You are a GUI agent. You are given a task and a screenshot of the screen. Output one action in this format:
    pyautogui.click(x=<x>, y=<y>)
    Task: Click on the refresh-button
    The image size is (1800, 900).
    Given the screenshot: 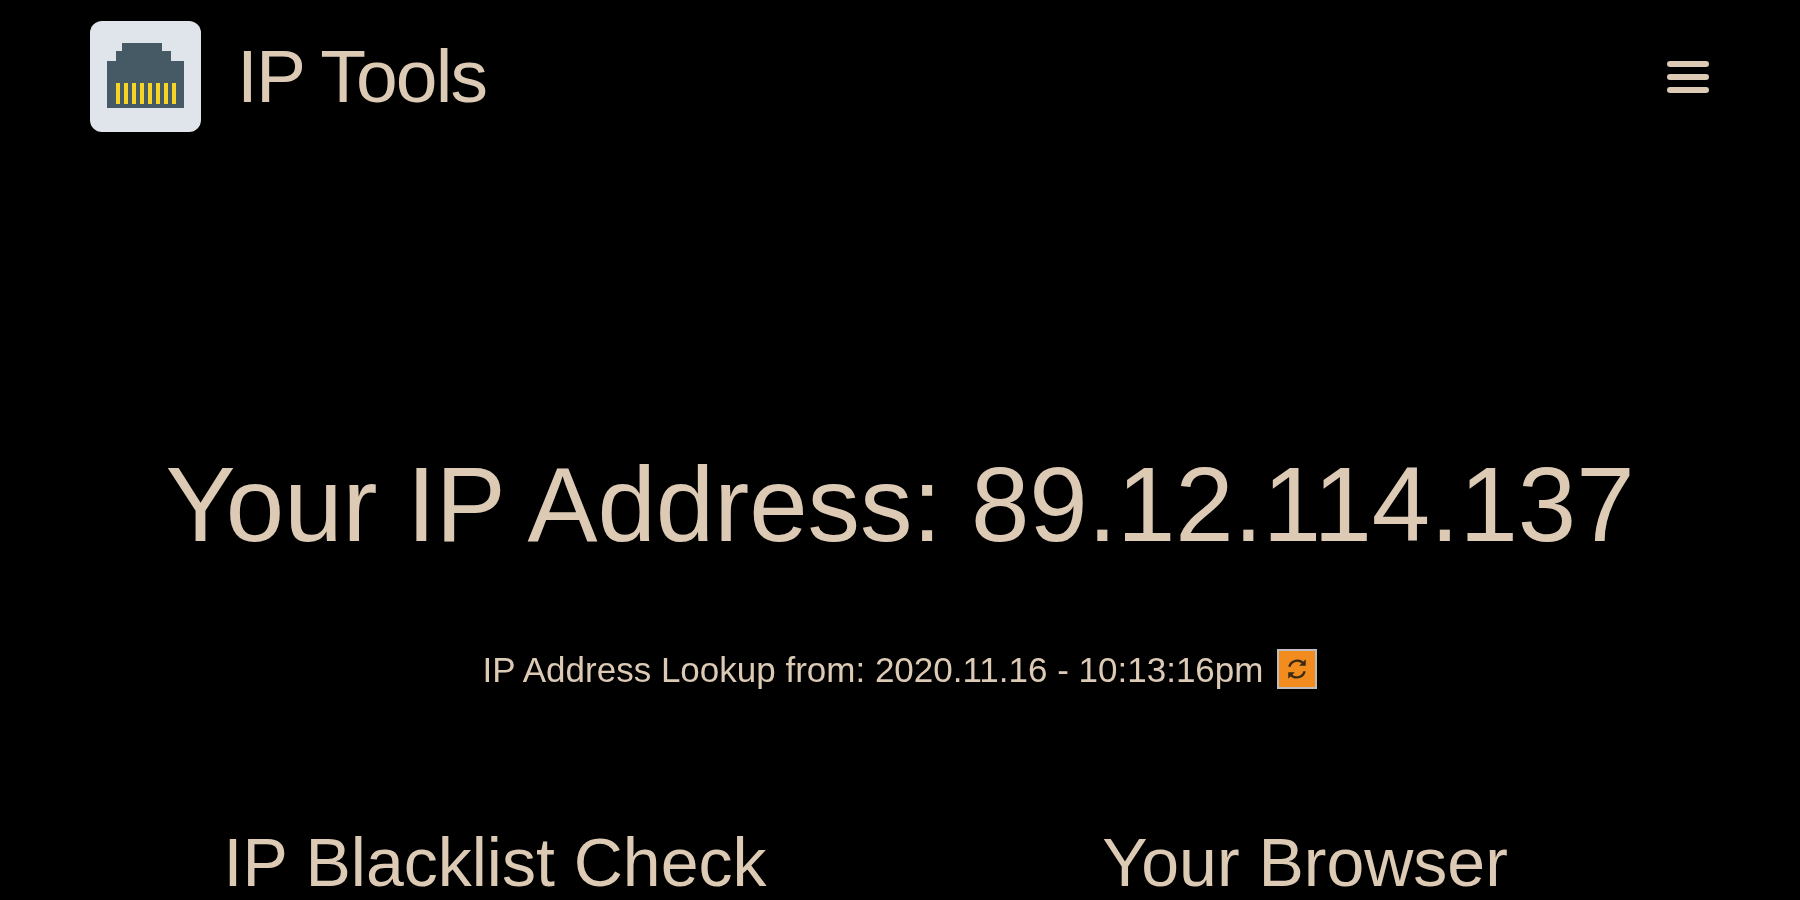 What is the action you would take?
    pyautogui.click(x=1297, y=669)
    